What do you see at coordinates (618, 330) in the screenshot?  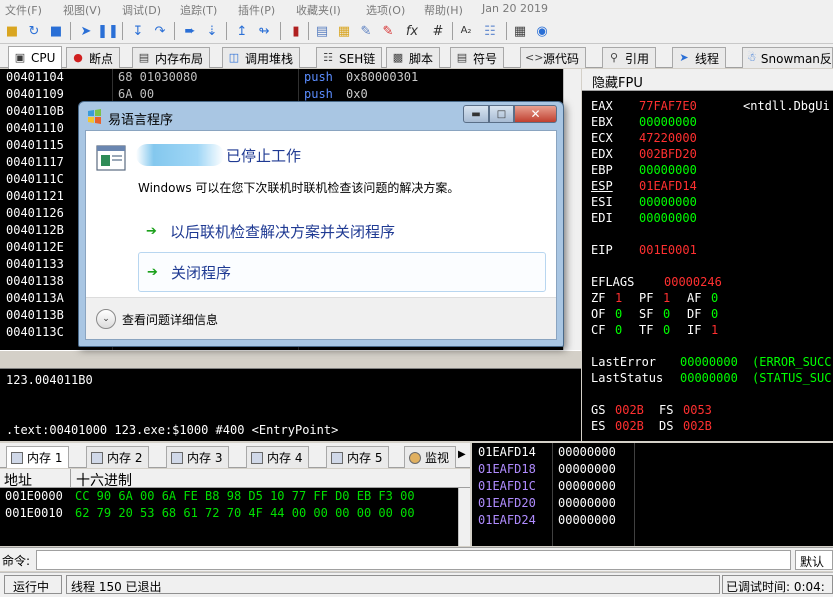 I see `flag-cf-value: 0` at bounding box center [618, 330].